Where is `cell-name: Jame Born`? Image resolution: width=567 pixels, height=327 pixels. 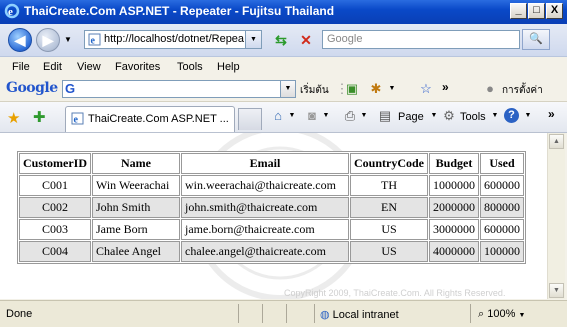 cell-name: Jame Born is located at coordinates (136, 229).